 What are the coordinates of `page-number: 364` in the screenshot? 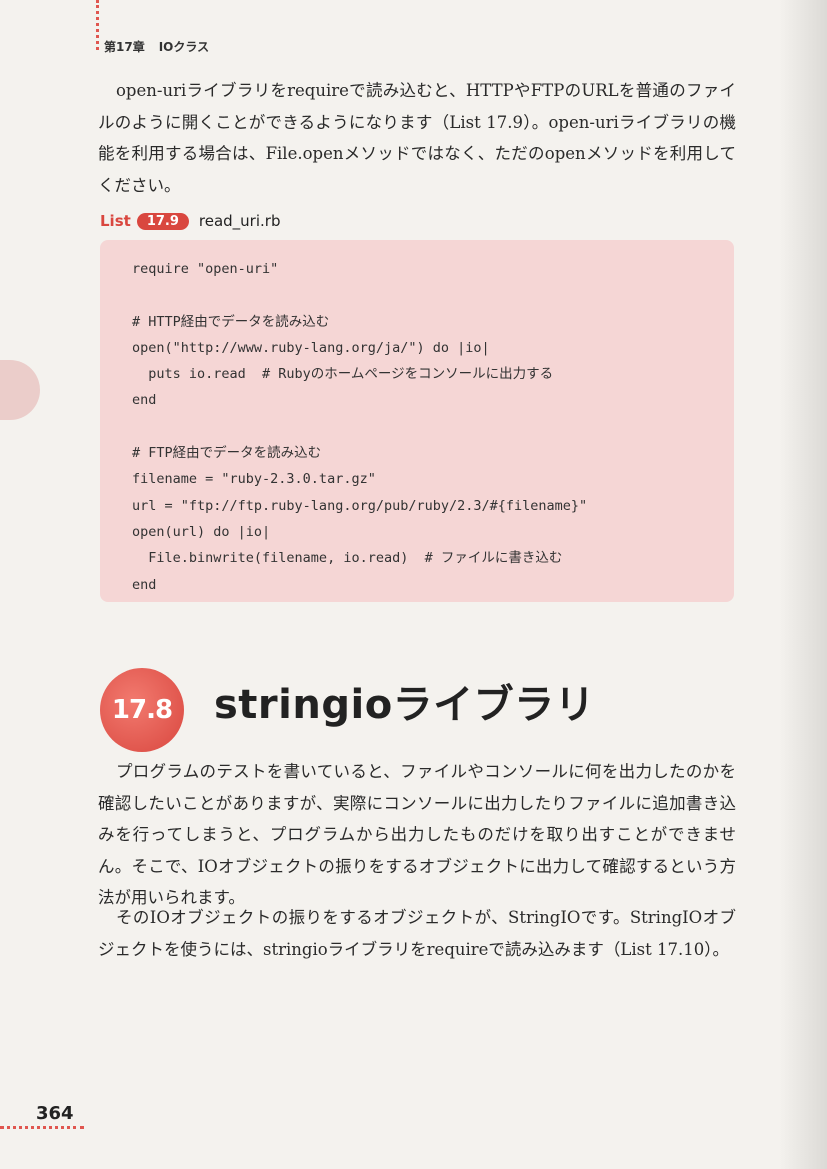 It's located at (55, 1113).